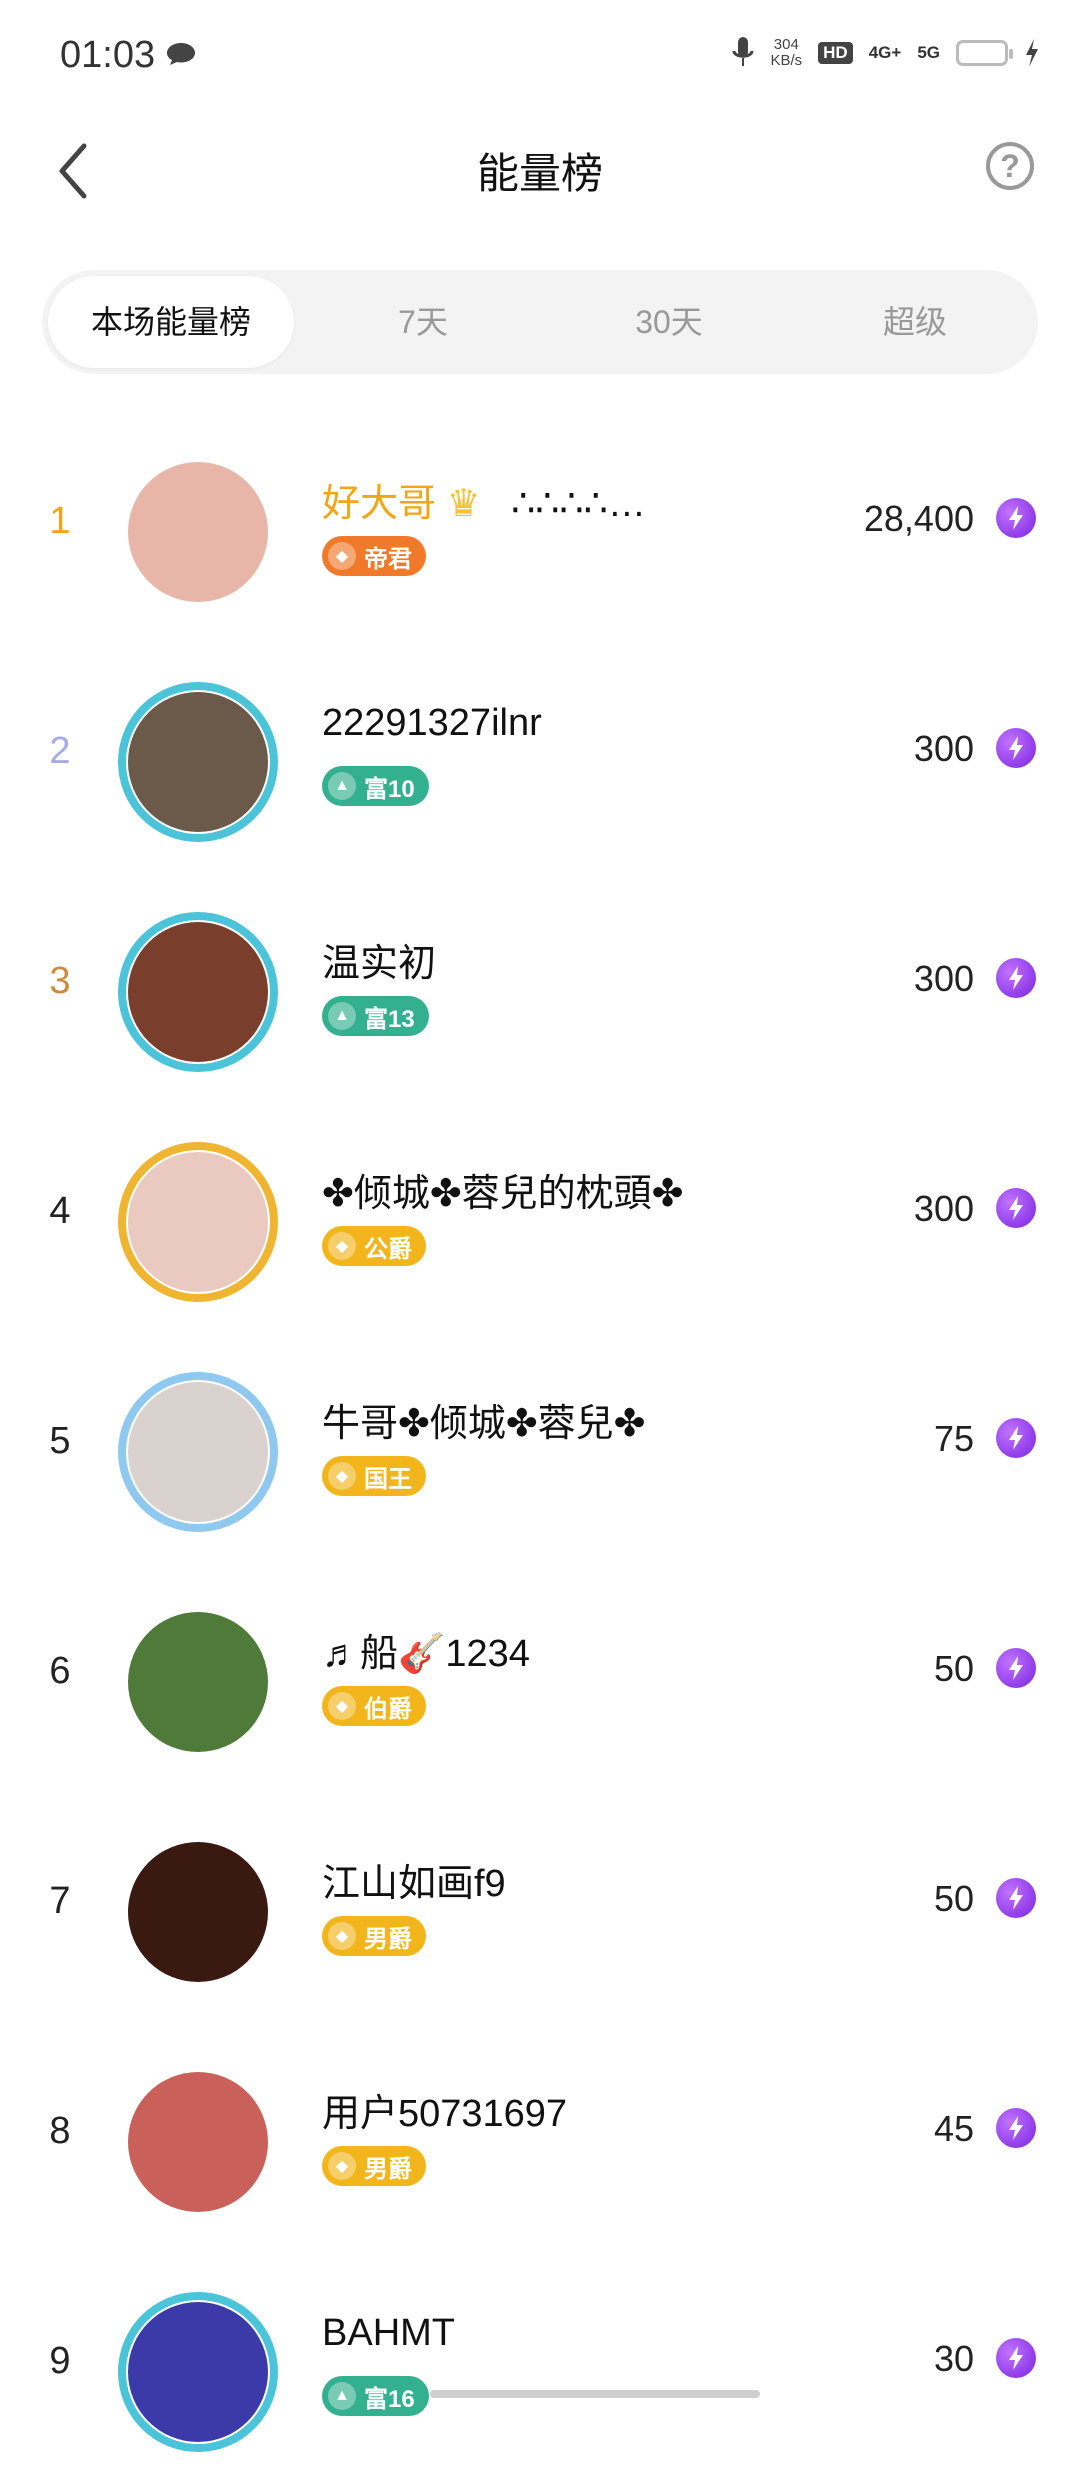 The width and height of the screenshot is (1080, 2480). I want to click on list-item: 9 BAHMT ▲ 富16 30, so click(540, 2365).